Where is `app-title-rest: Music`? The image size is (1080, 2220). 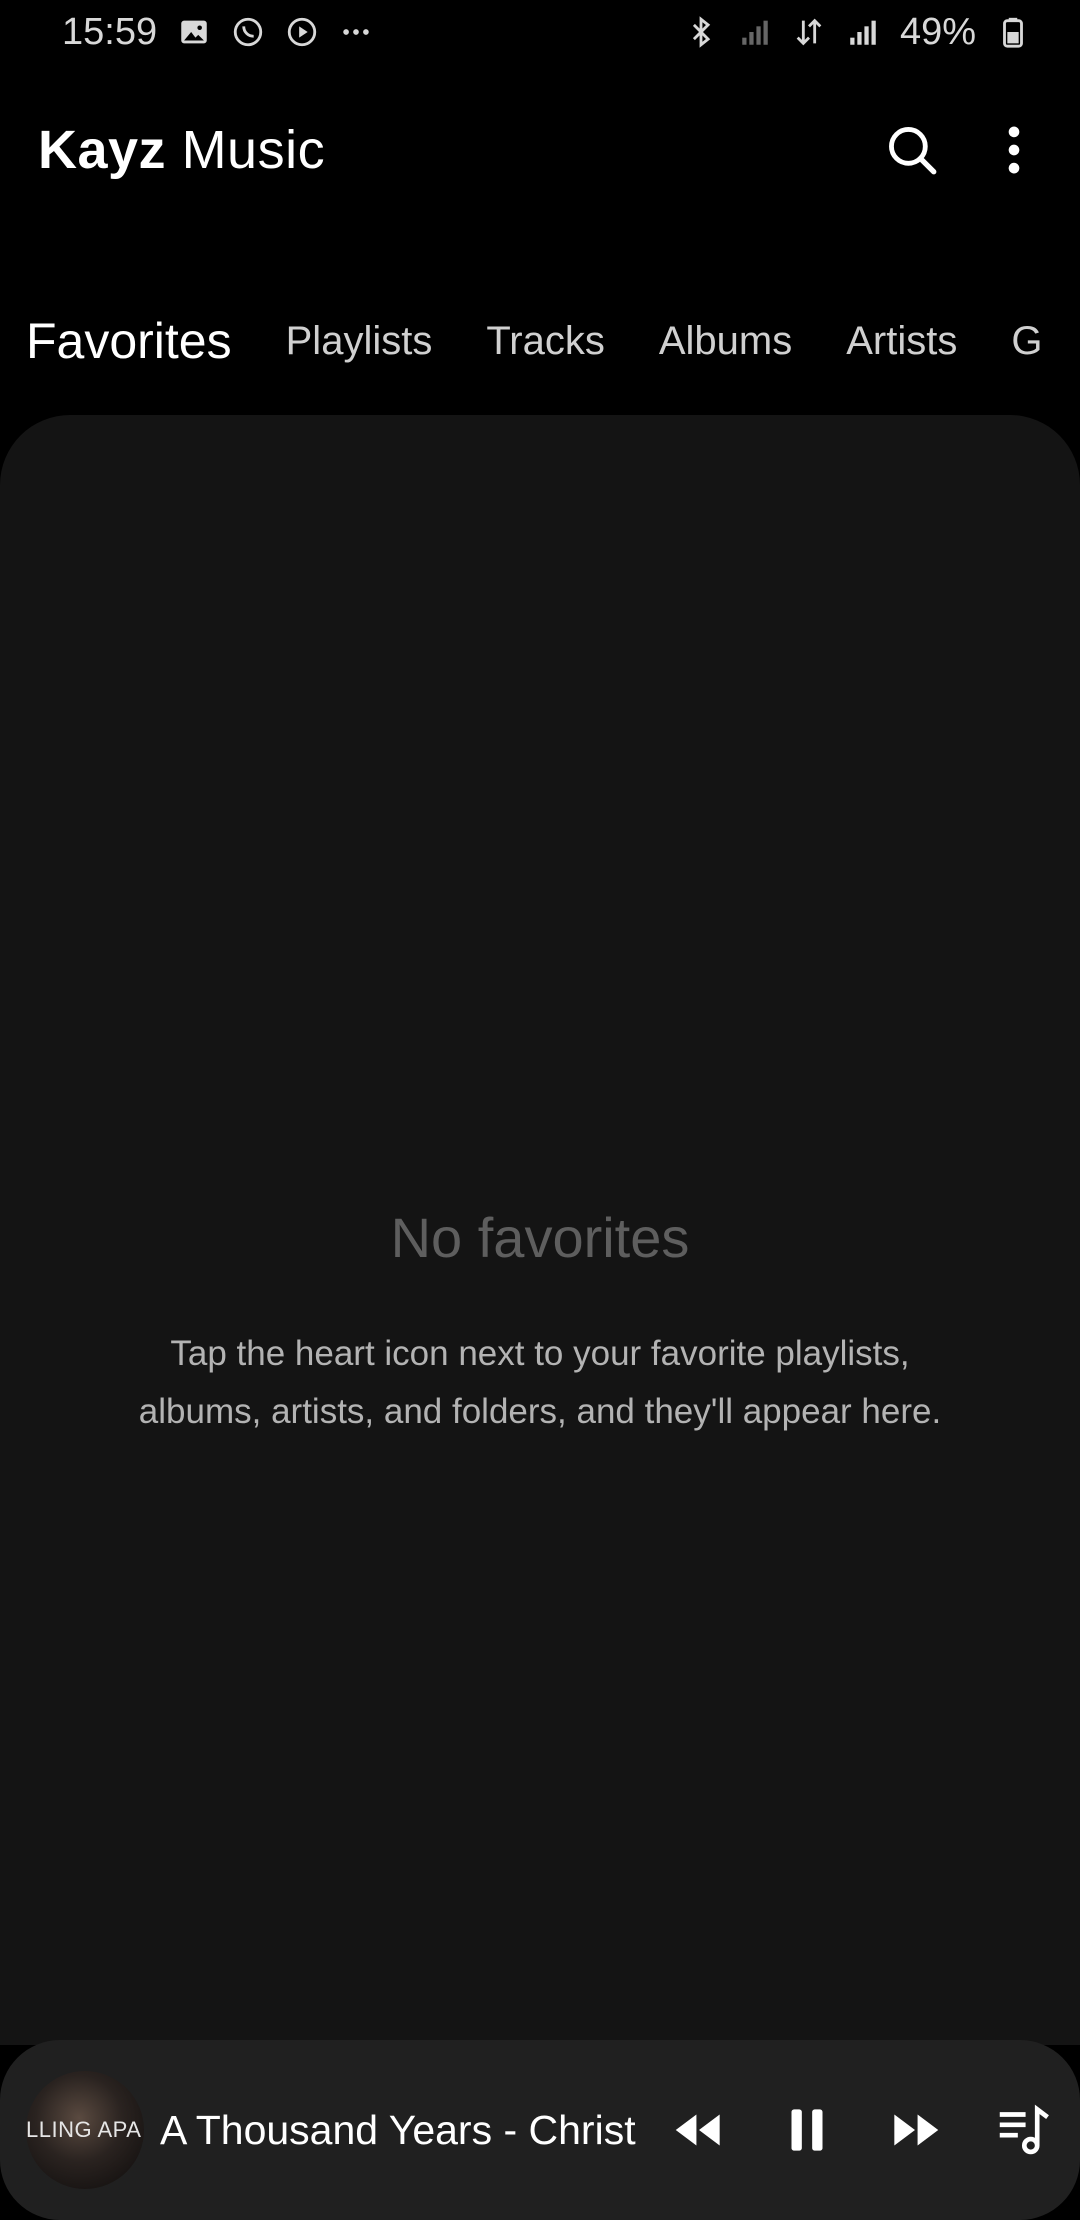 app-title-rest: Music is located at coordinates (246, 150).